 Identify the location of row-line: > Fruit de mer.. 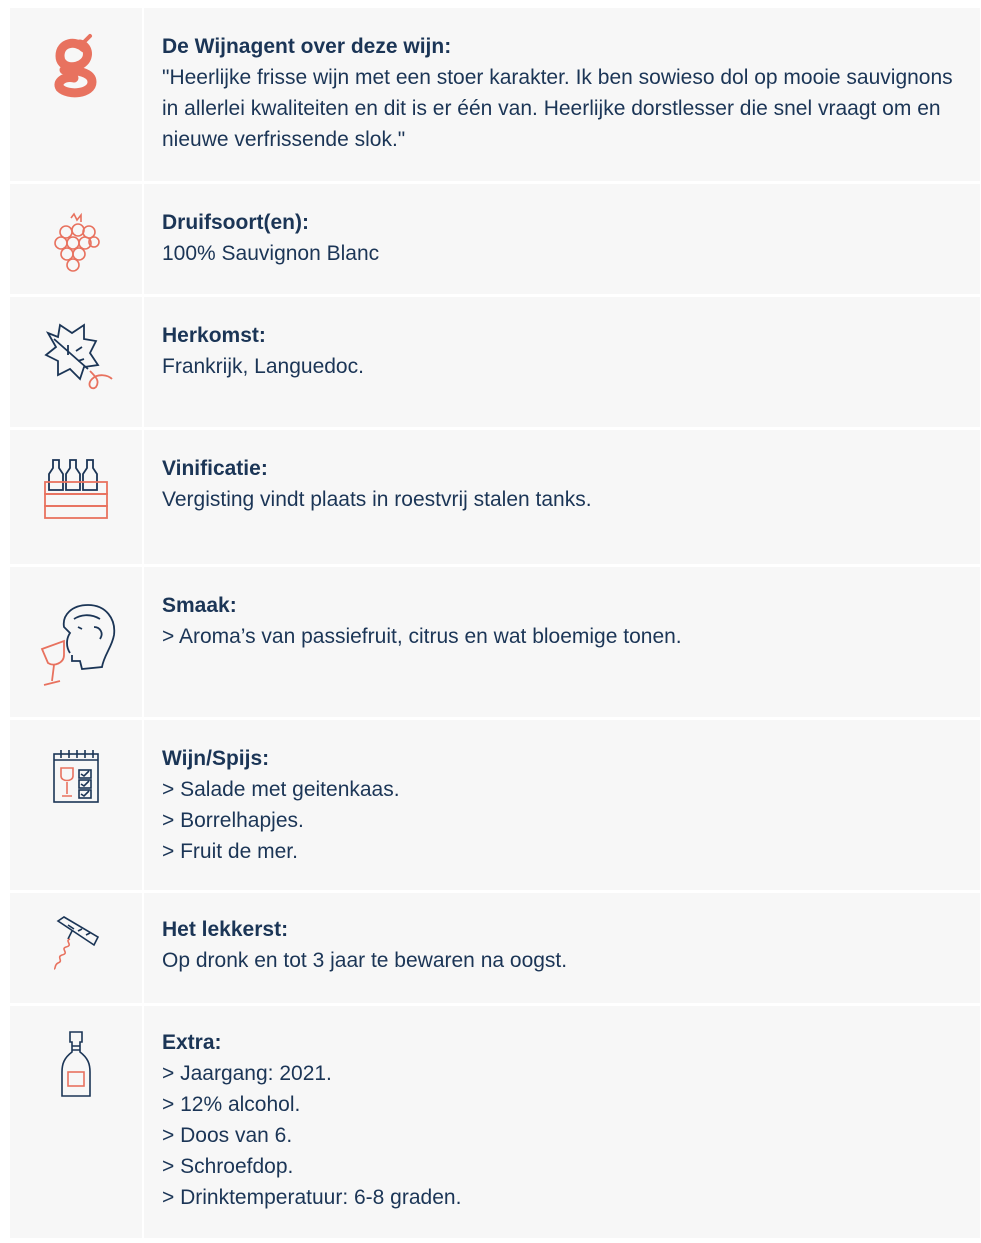
(230, 851).